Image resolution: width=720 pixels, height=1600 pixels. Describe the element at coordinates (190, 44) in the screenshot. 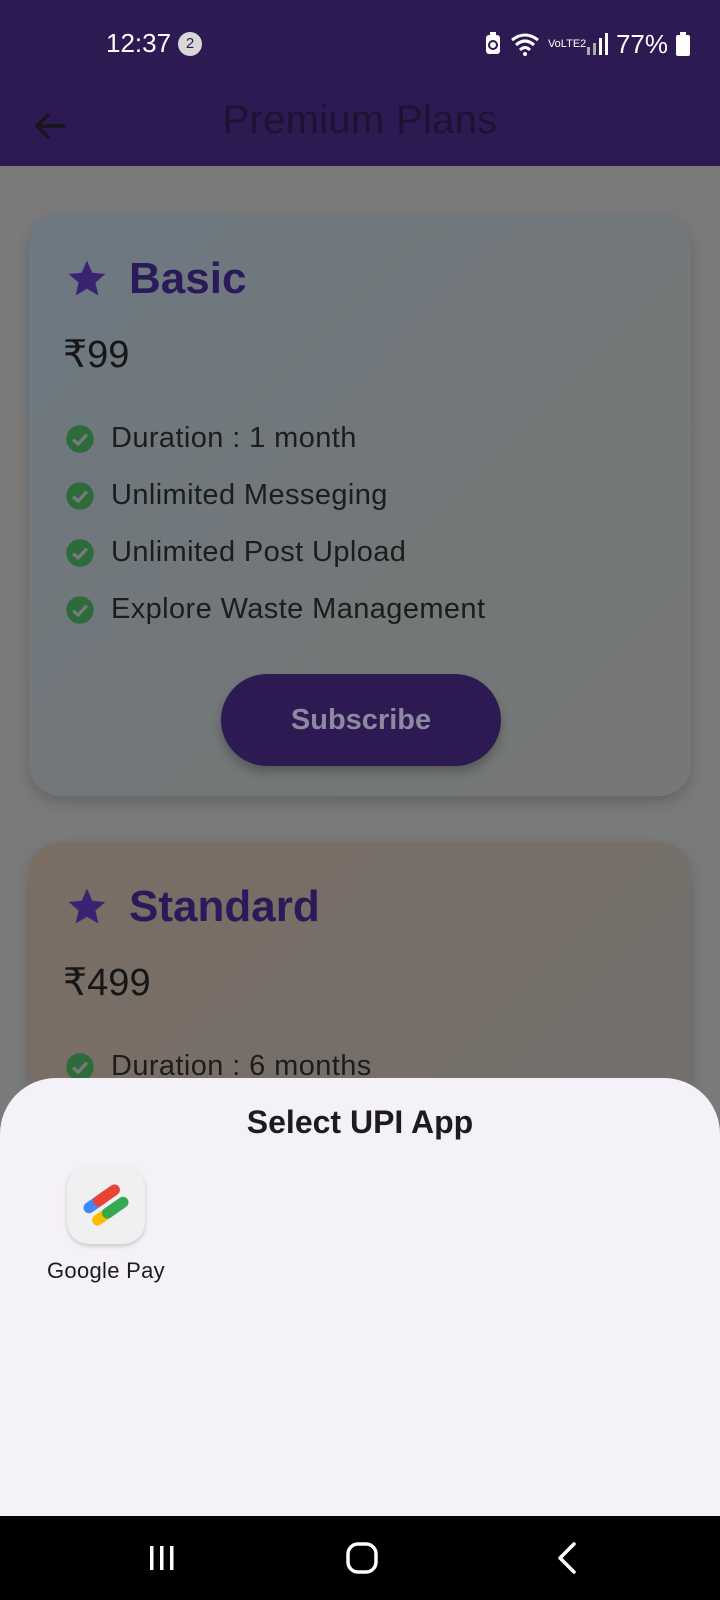

I see `notification-count-badge: 2` at that location.